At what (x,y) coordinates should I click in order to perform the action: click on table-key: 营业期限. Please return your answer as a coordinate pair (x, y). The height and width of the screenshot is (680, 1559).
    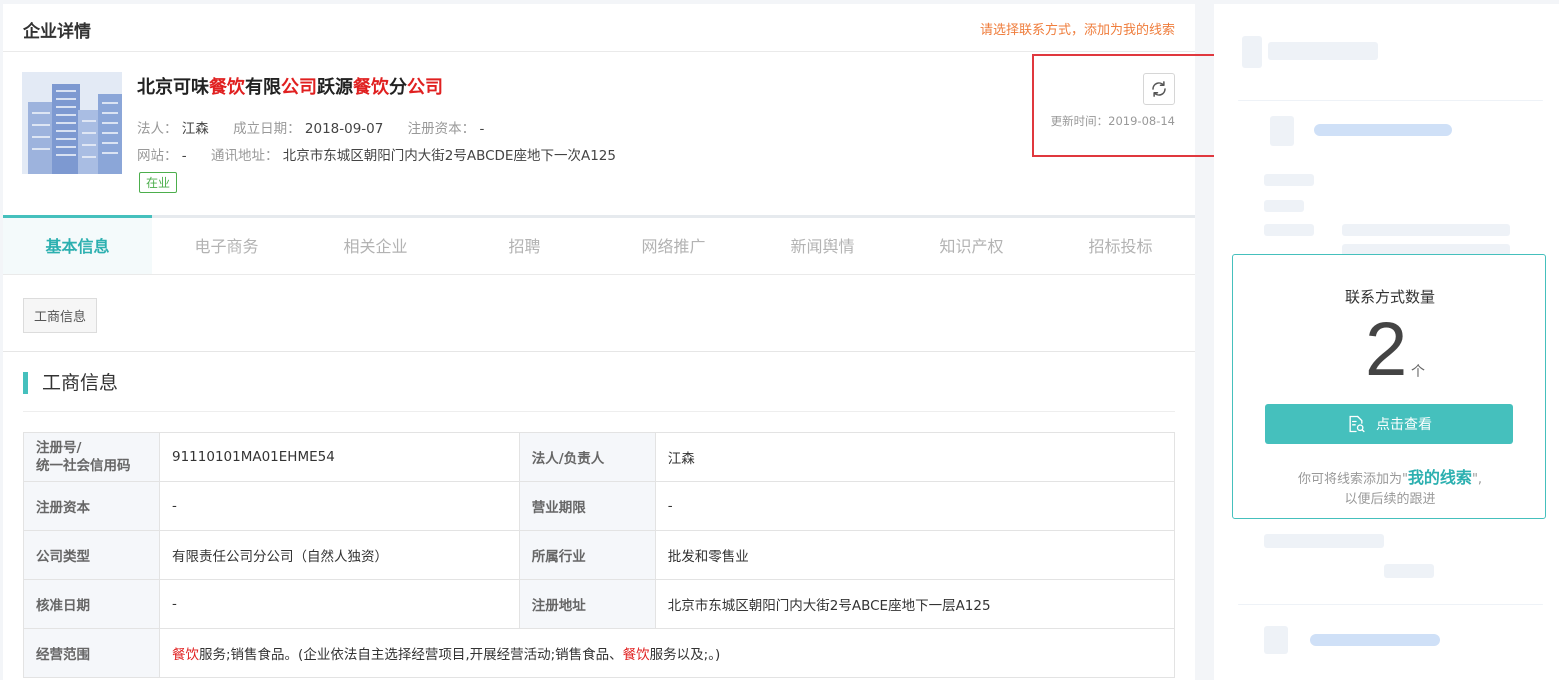
    Looking at the image, I should click on (587, 506).